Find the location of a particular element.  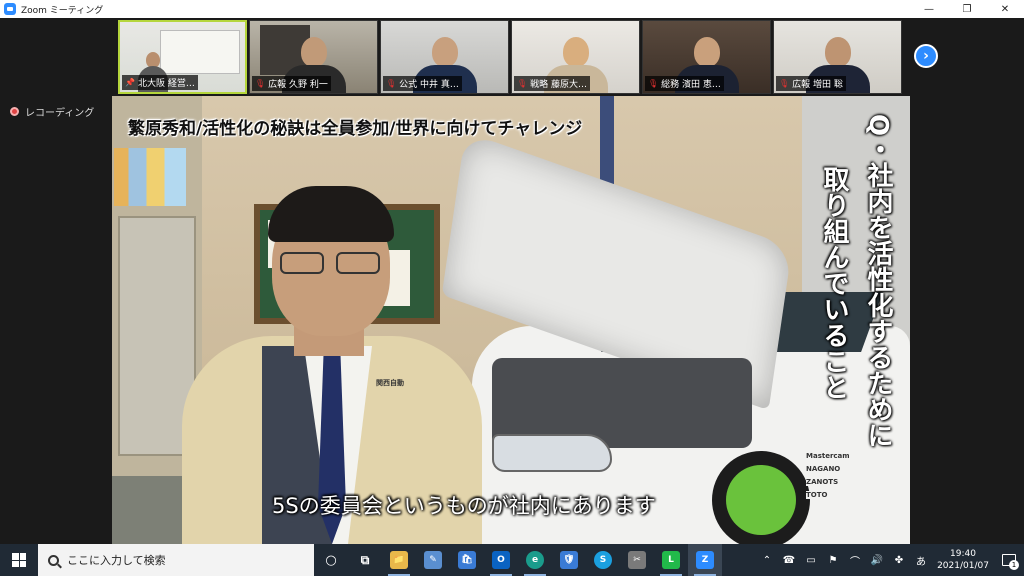

clock-date: 2021/01/07 is located at coordinates (963, 566).